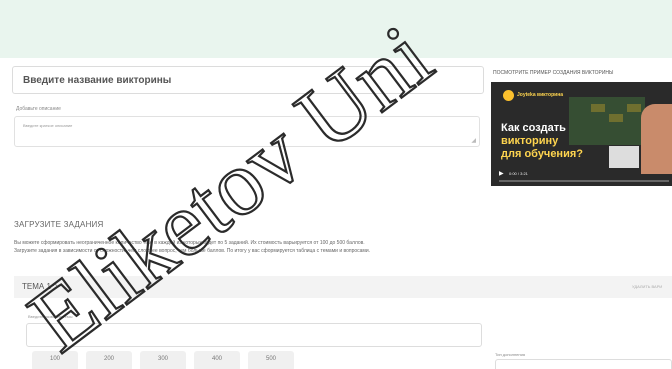  I want to click on points-400-button: 400, so click(217, 360).